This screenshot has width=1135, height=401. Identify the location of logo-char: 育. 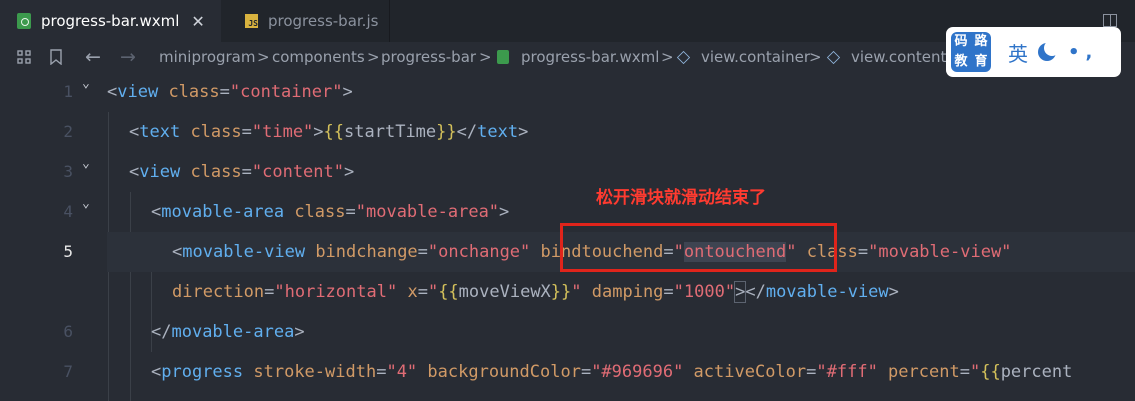
(981, 61).